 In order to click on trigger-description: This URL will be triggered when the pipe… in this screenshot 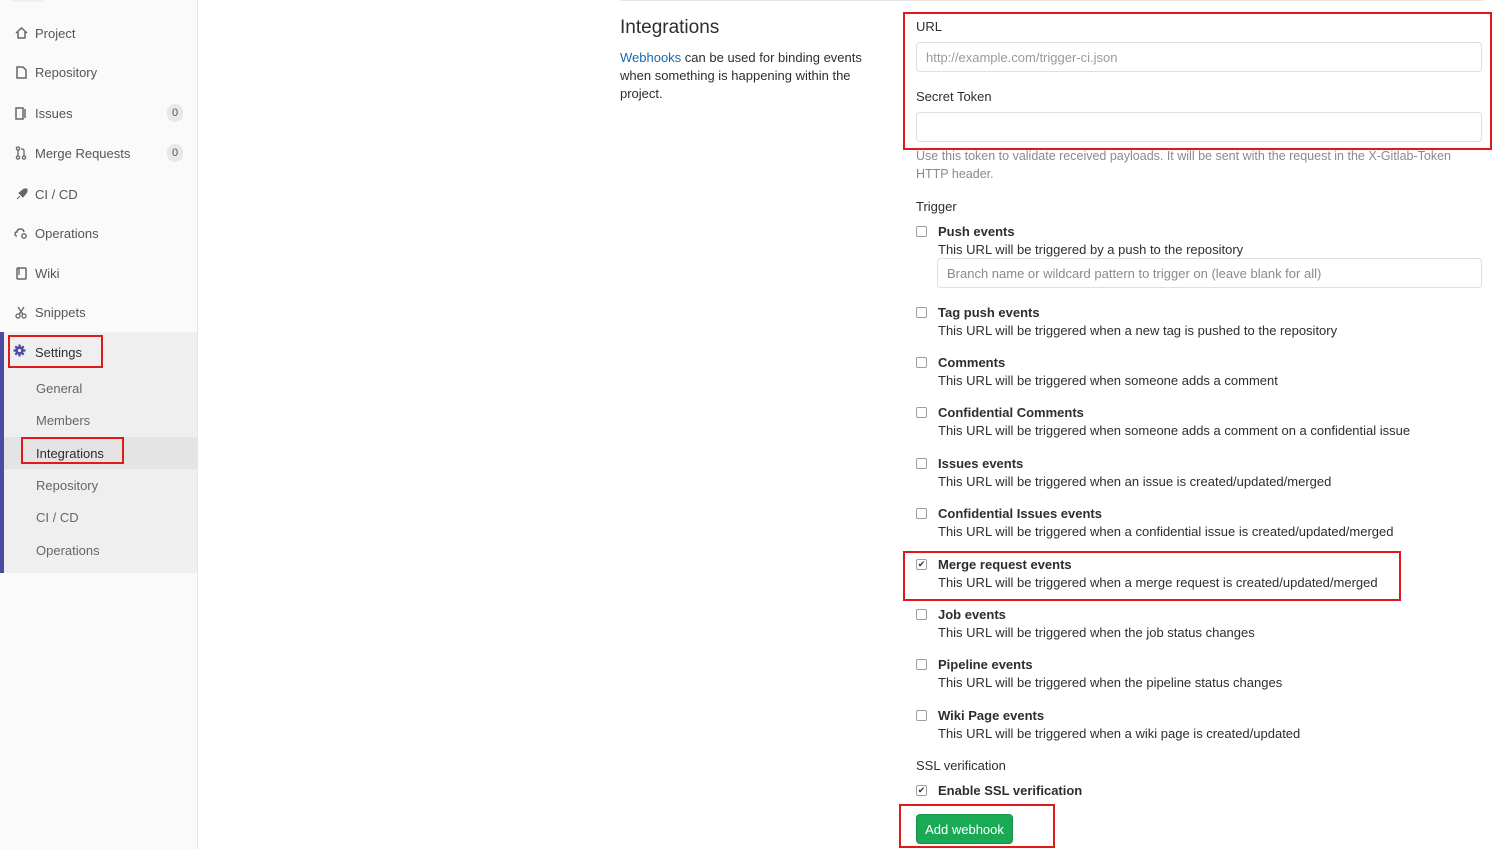, I will do `click(1110, 682)`.